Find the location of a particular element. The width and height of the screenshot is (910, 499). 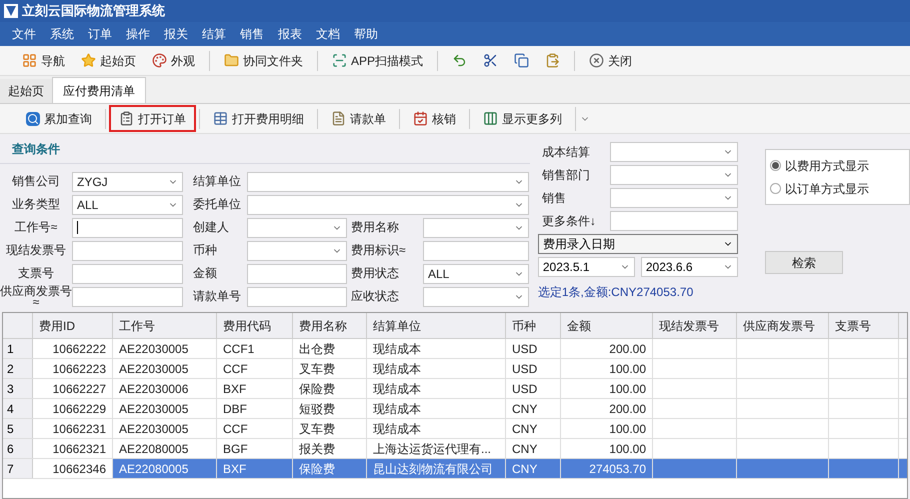

column-header: 费用代码 is located at coordinates (255, 325).